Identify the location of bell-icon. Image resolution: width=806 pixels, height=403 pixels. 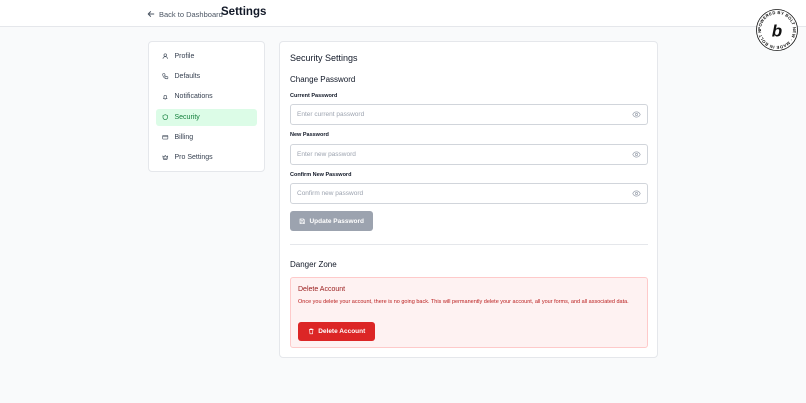
(165, 97).